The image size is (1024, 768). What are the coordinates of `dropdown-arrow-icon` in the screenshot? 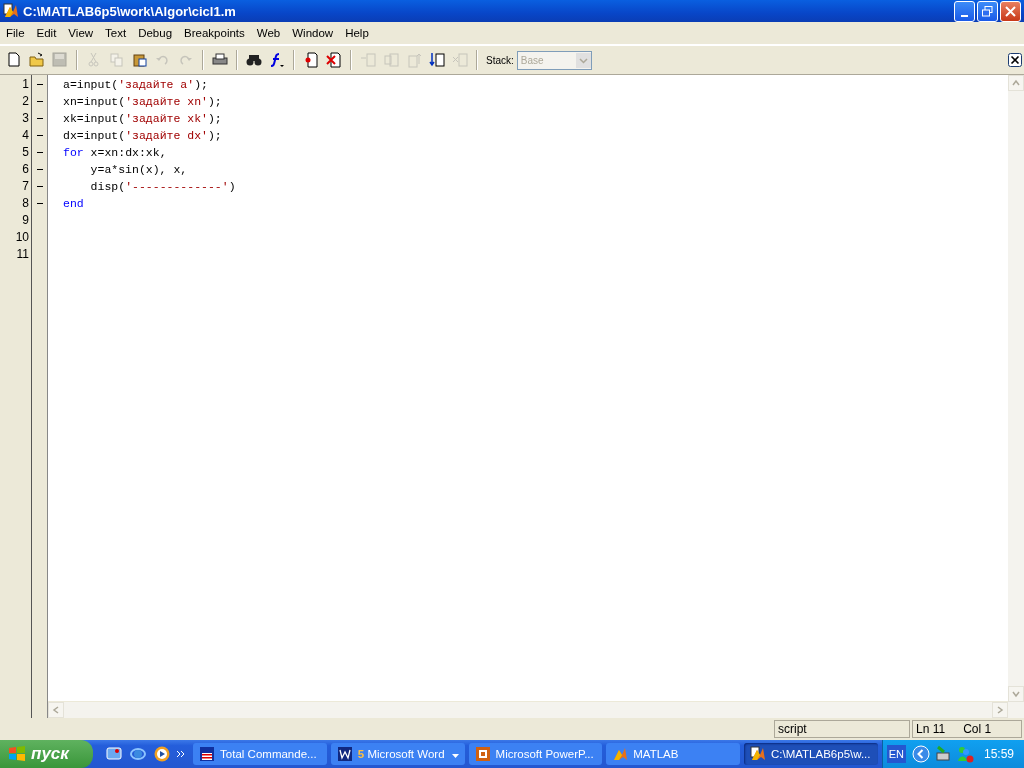 It's located at (455, 756).